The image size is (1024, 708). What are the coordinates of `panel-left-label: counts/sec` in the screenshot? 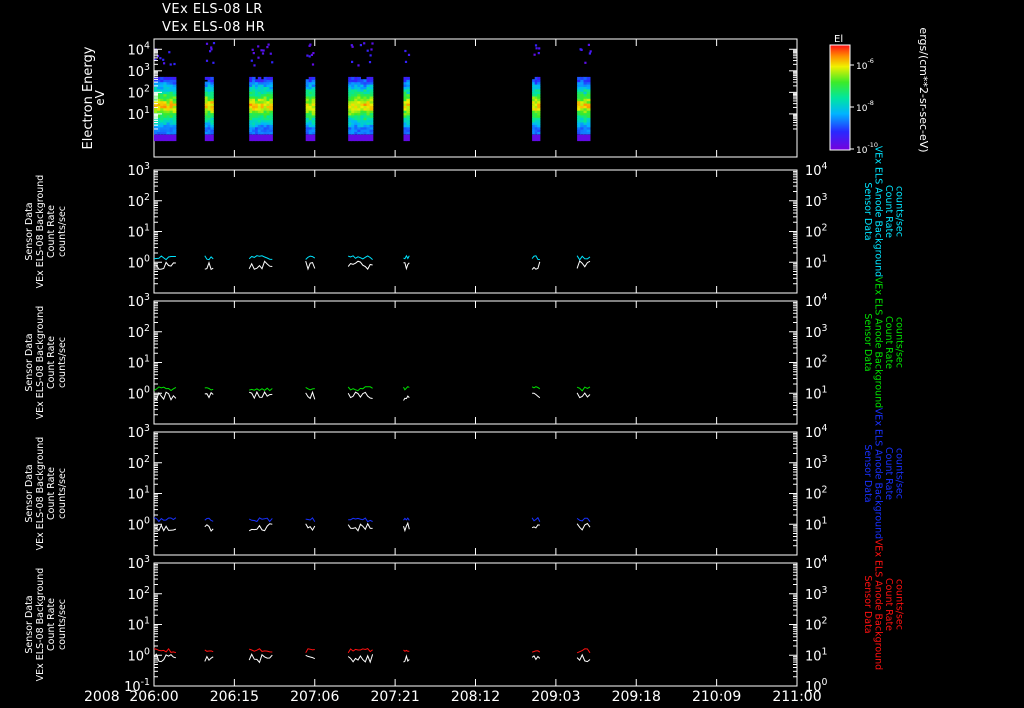 It's located at (62, 362).